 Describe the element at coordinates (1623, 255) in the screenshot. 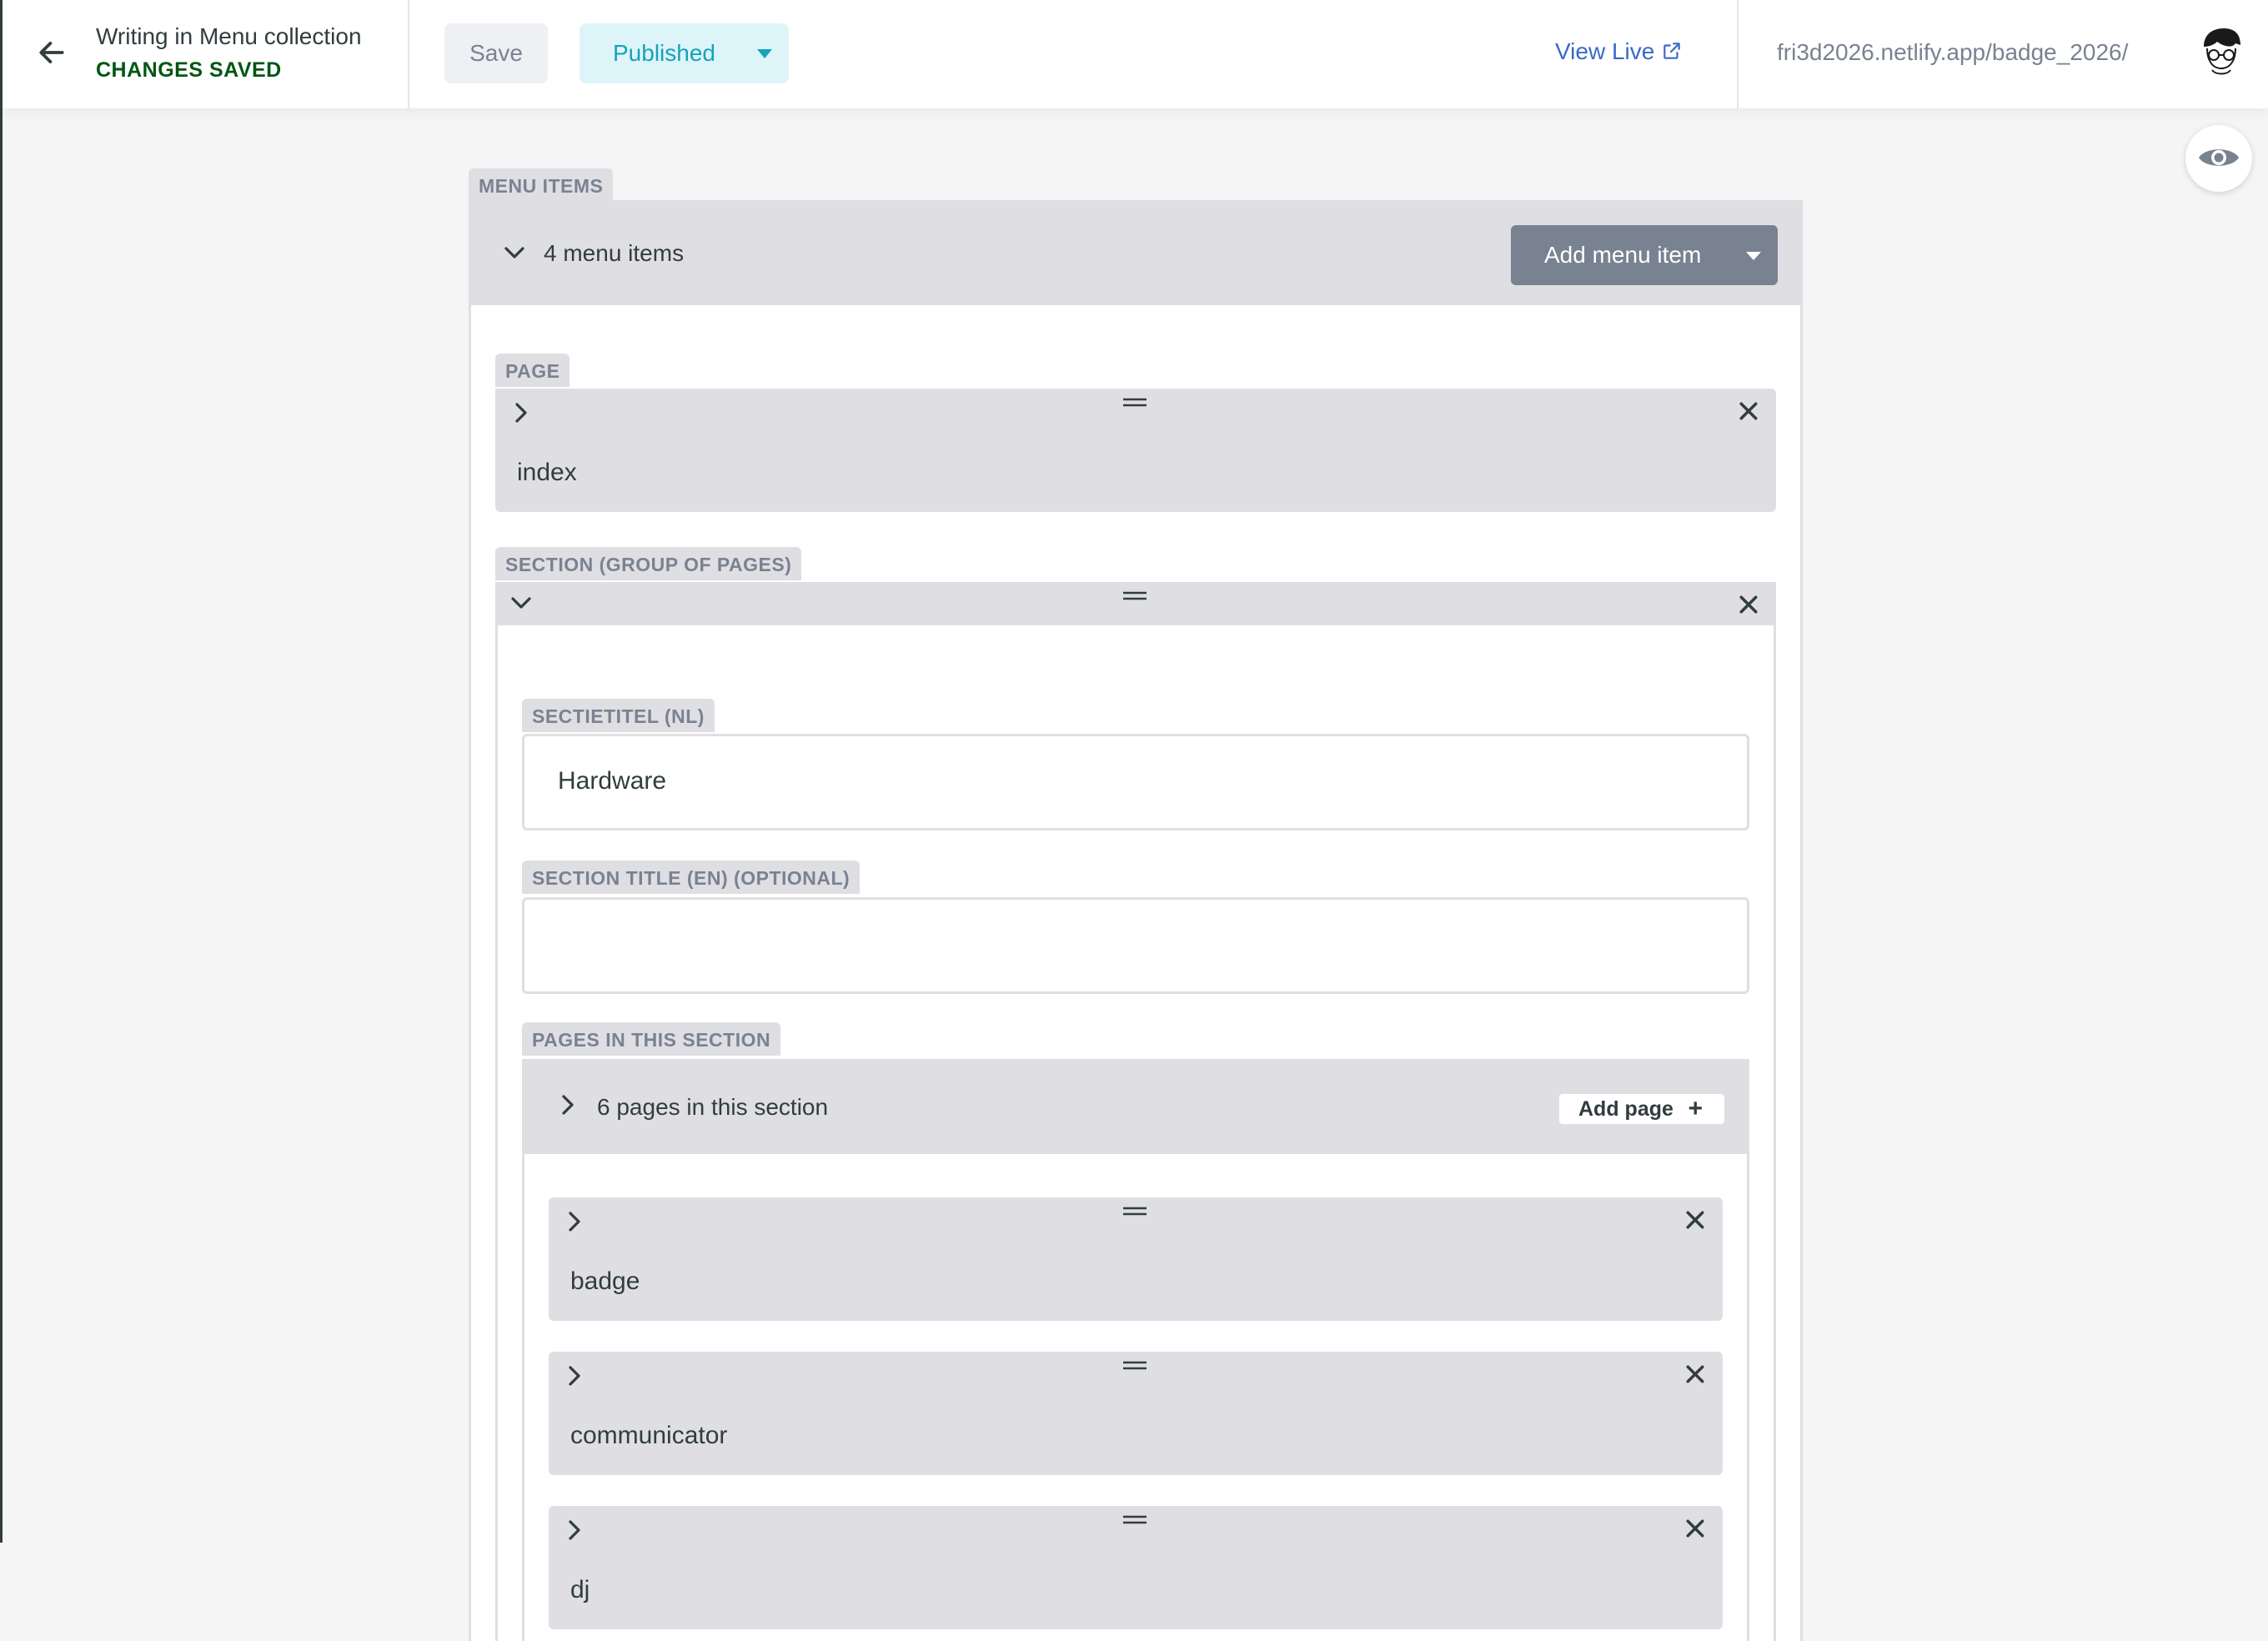

I see `add-menu-item-label: Add menu item` at that location.